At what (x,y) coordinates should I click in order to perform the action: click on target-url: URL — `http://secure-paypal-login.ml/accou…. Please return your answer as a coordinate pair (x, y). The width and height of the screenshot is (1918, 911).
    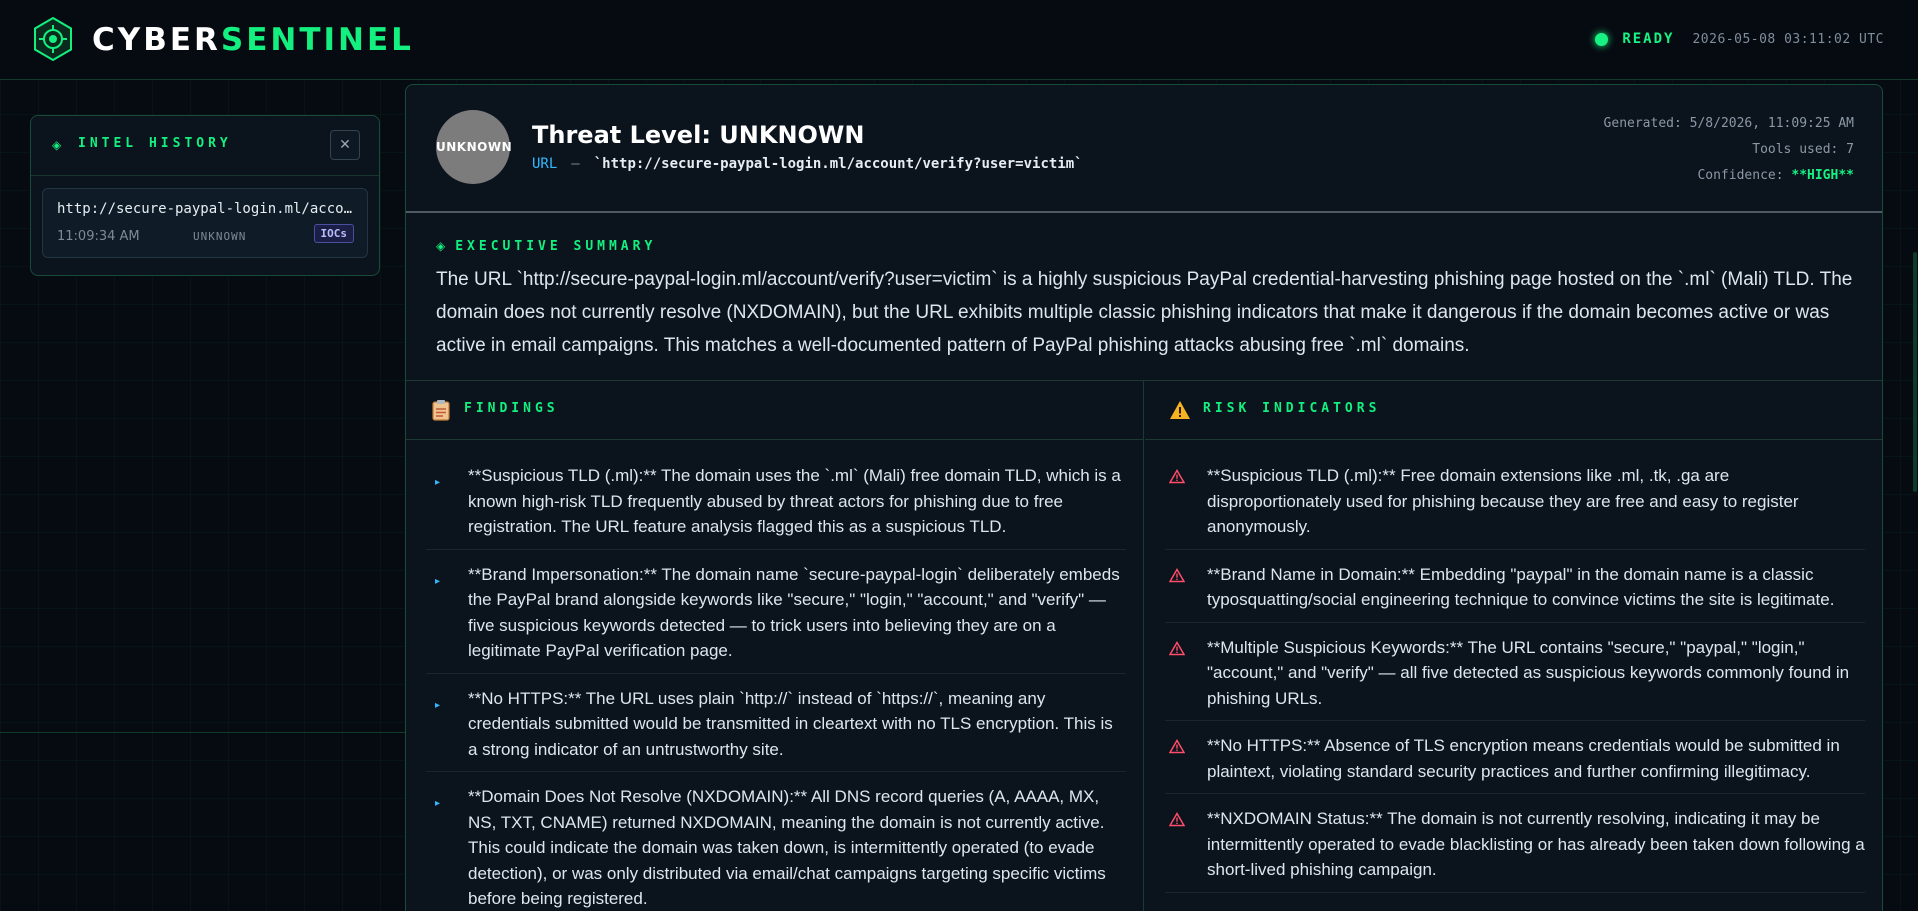
    Looking at the image, I should click on (807, 164).